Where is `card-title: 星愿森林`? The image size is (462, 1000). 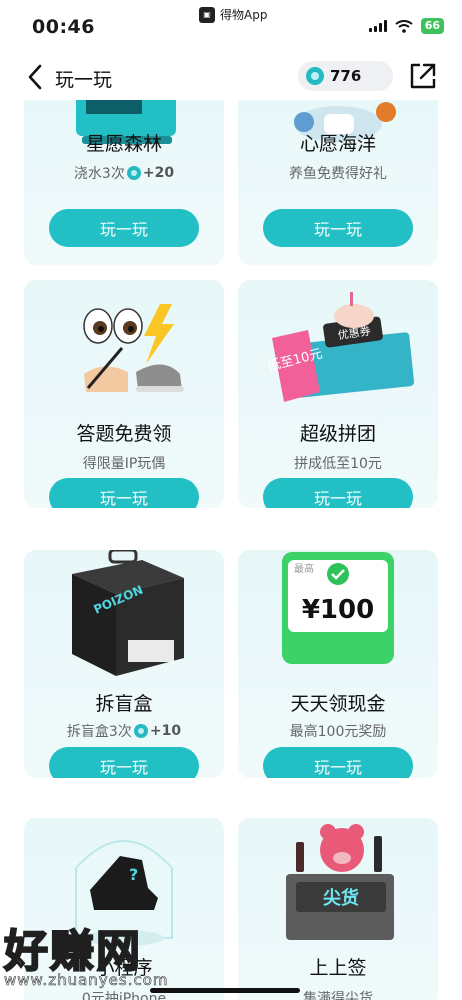 card-title: 星愿森林 is located at coordinates (123, 144).